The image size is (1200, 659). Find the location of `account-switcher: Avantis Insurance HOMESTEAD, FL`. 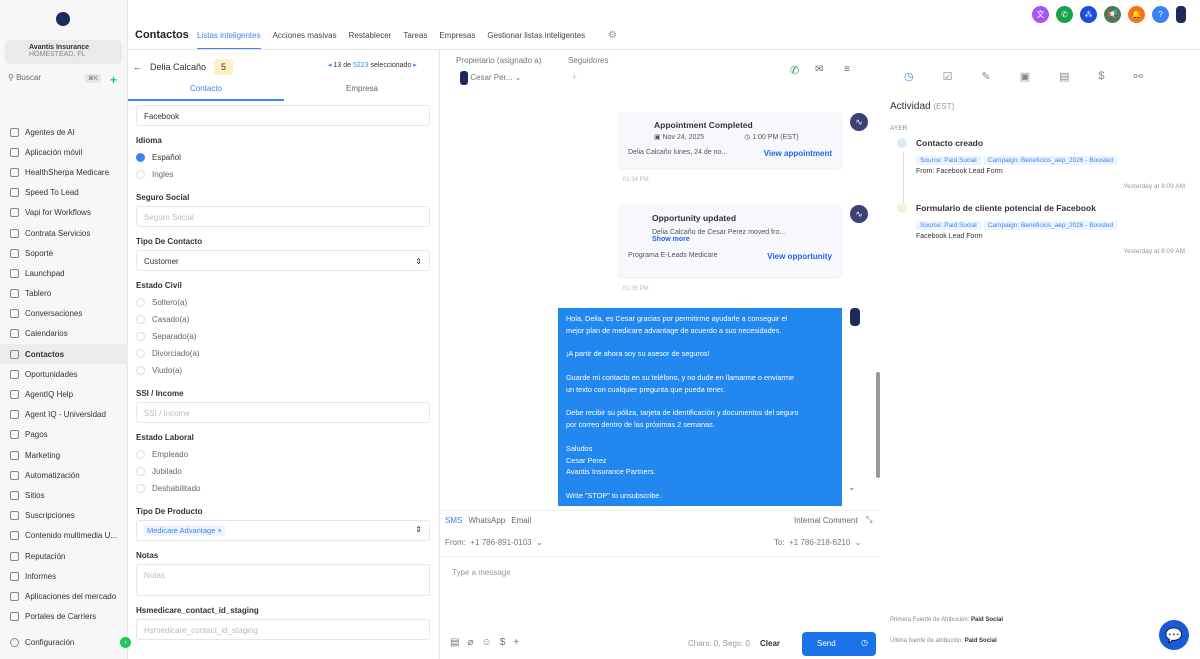

account-switcher: Avantis Insurance HOMESTEAD, FL is located at coordinates (63, 52).